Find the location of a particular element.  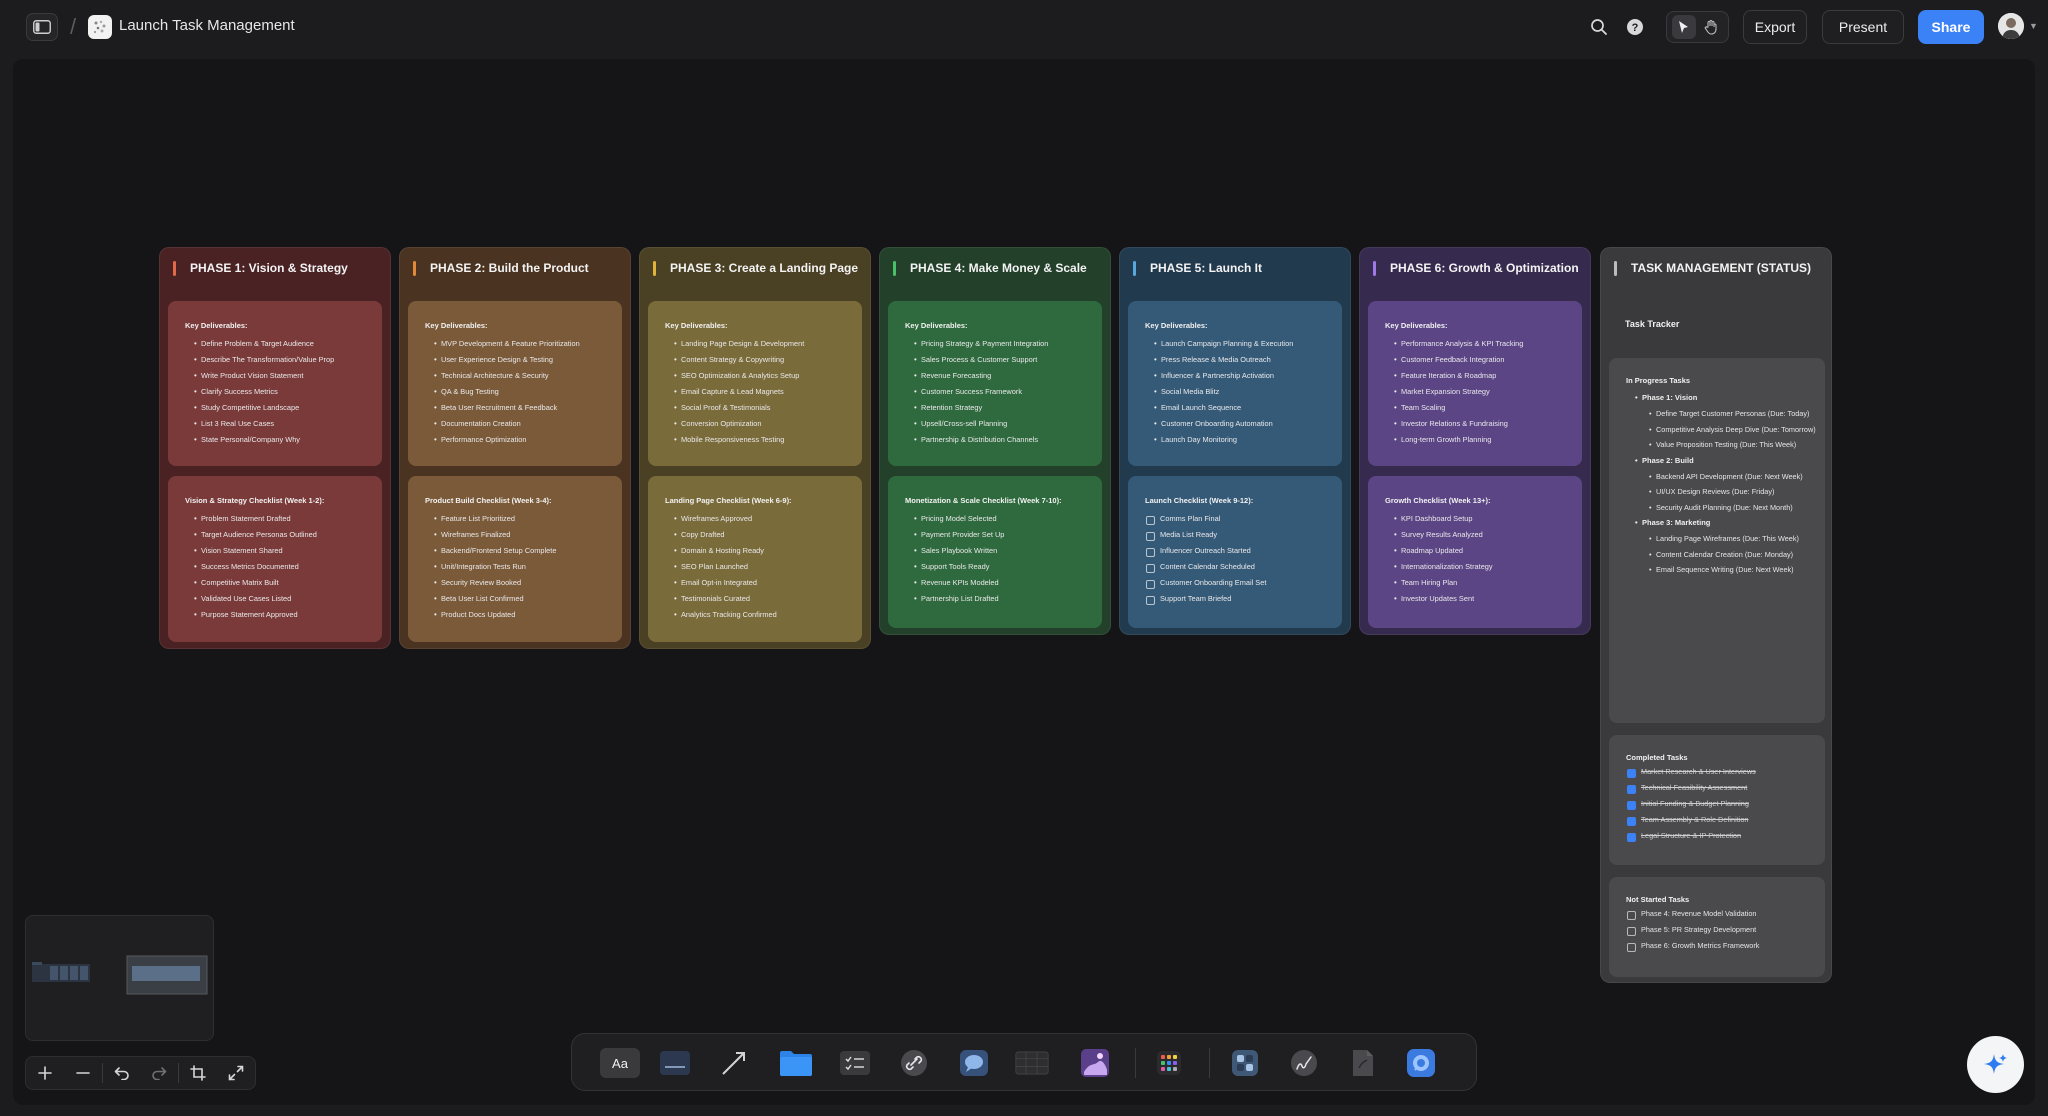

comment-icon is located at coordinates (974, 1063).